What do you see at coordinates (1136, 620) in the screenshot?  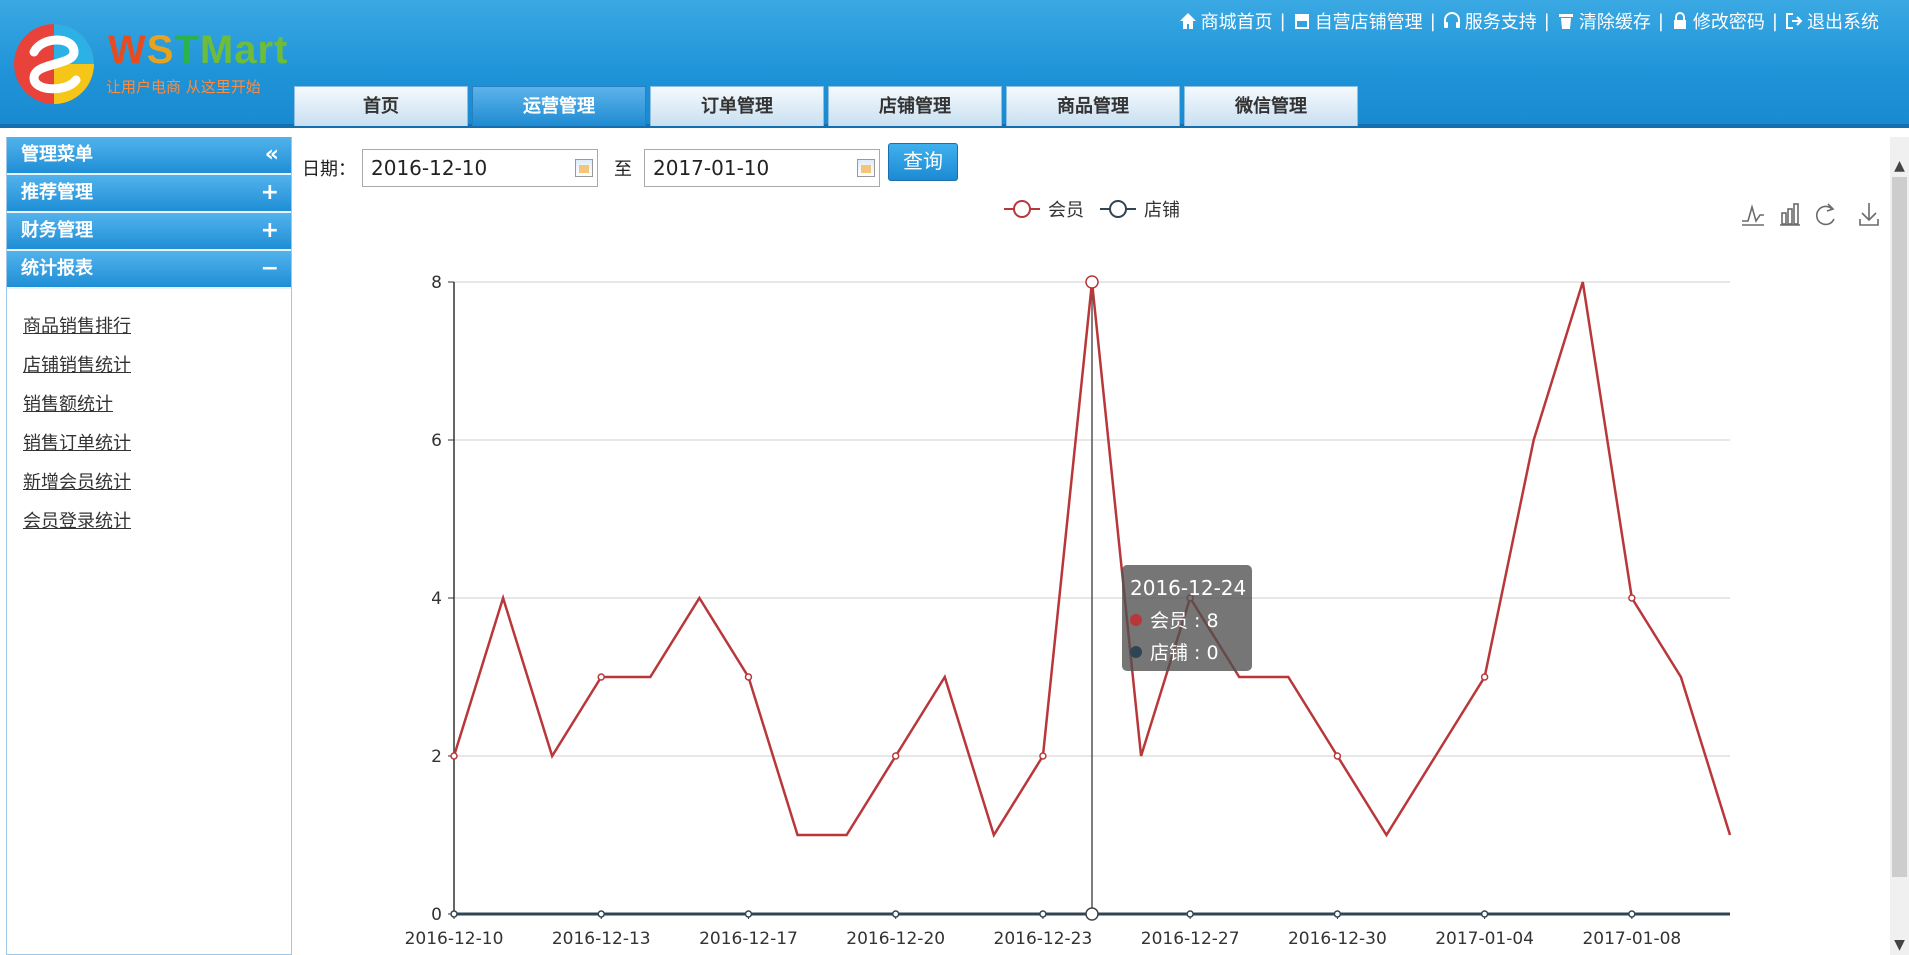 I see `tooltip-marker-member` at bounding box center [1136, 620].